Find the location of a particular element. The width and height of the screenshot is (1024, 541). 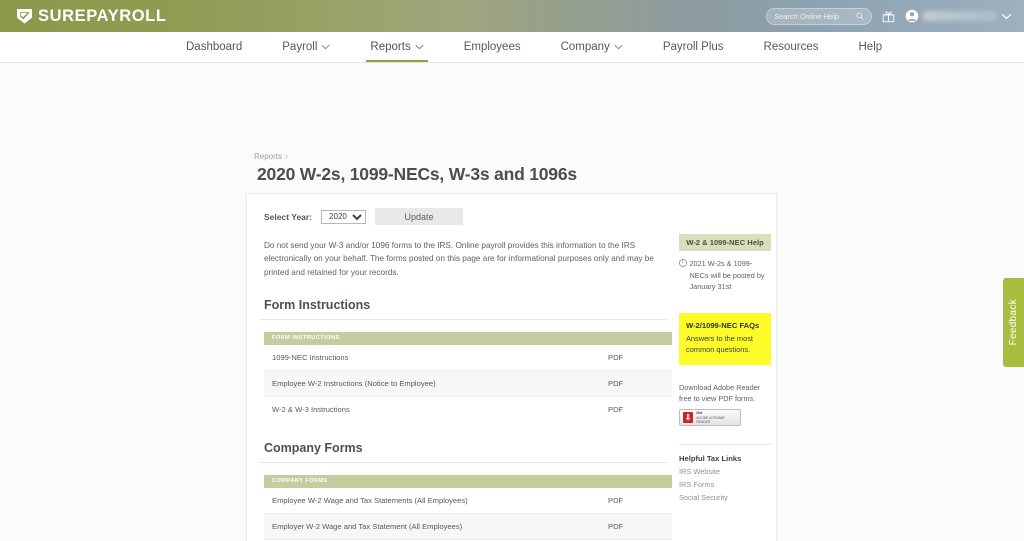

link-irs-forms: IRS Forms is located at coordinates (725, 484).